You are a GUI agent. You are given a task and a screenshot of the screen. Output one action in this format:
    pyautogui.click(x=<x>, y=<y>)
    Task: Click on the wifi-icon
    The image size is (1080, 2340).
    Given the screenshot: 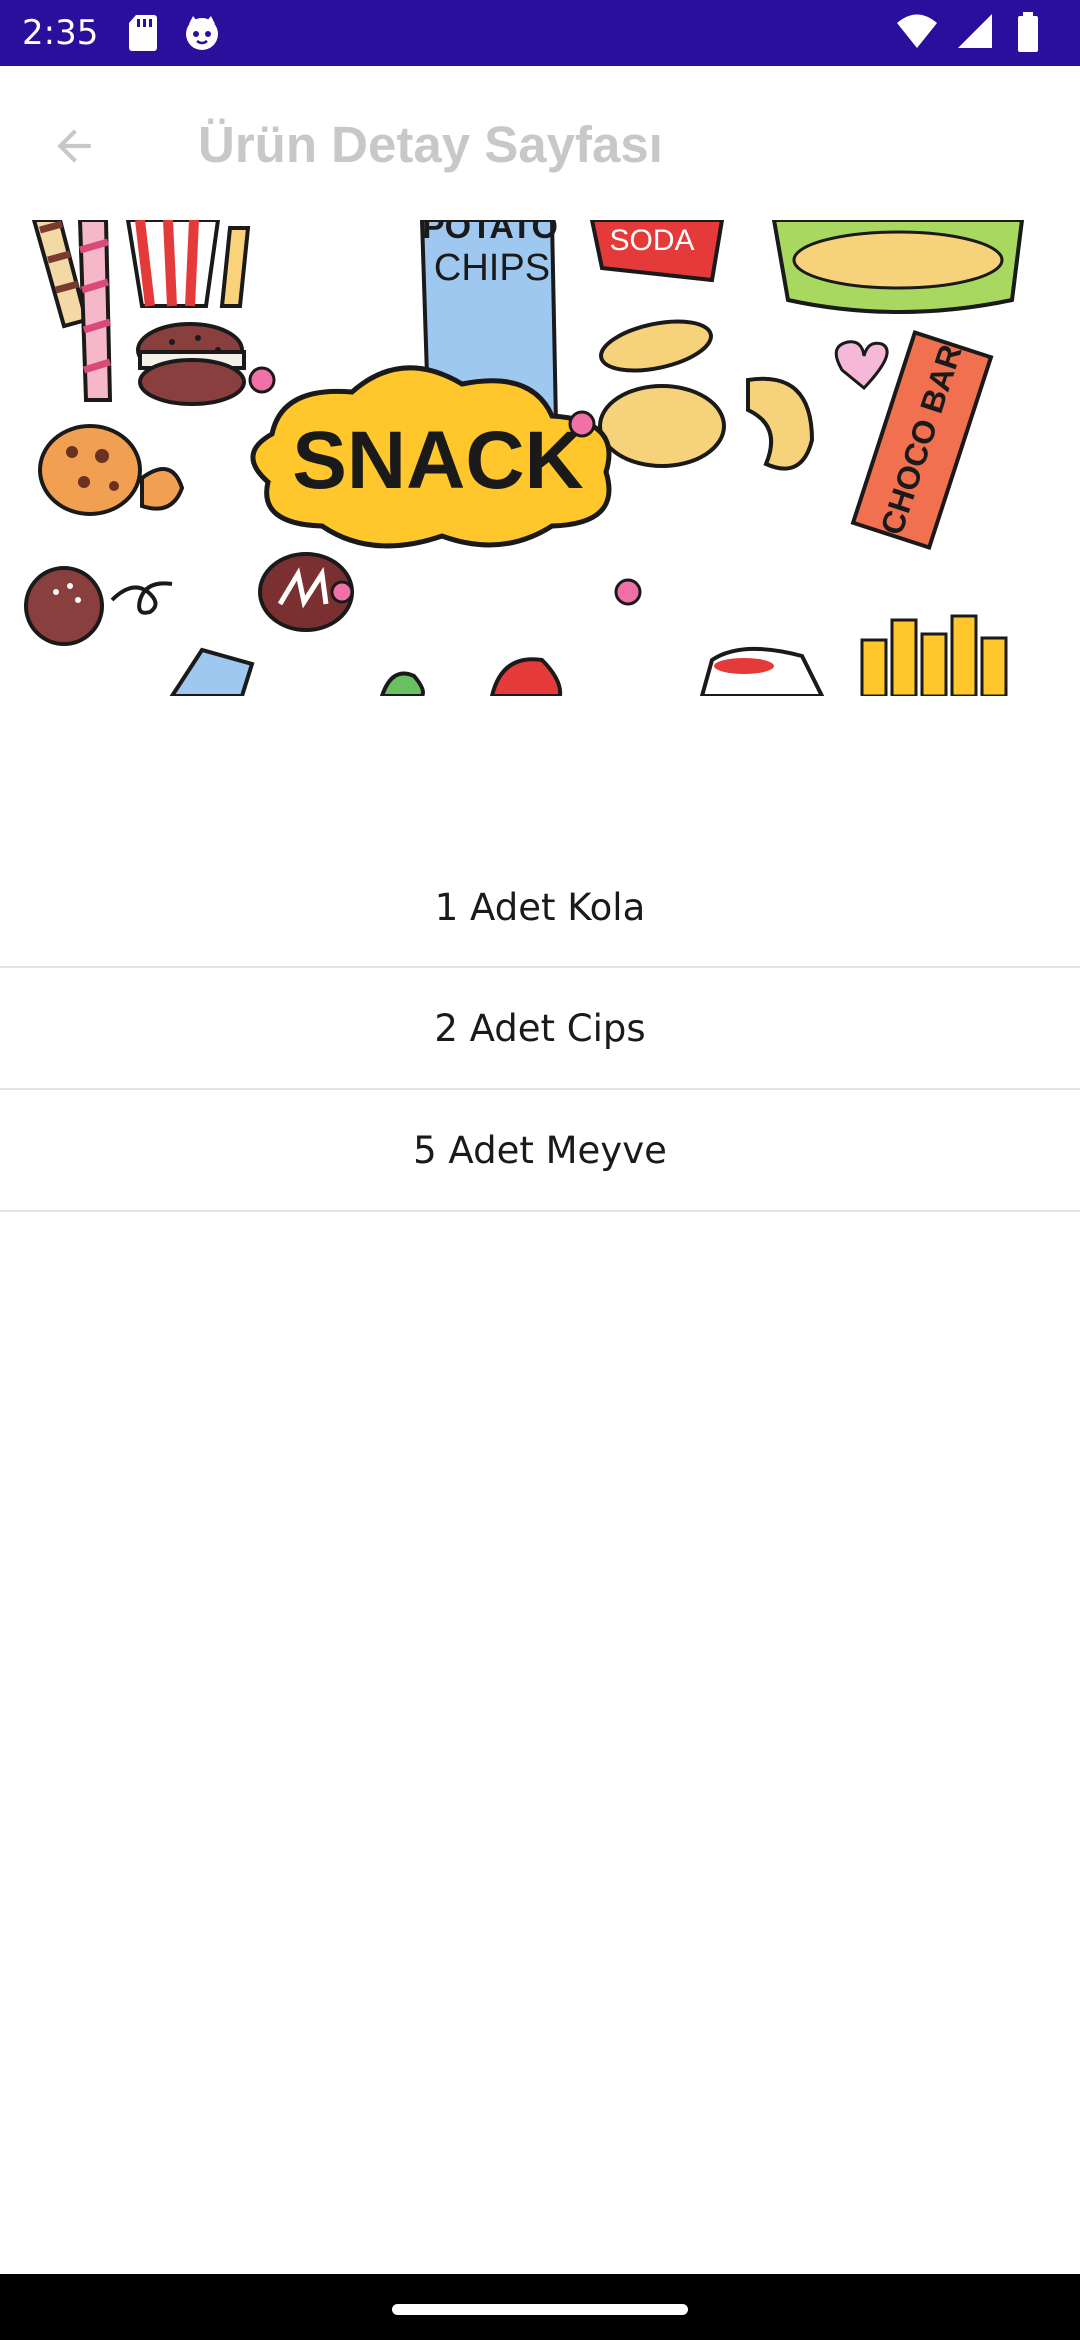 What is the action you would take?
    pyautogui.click(x=917, y=31)
    